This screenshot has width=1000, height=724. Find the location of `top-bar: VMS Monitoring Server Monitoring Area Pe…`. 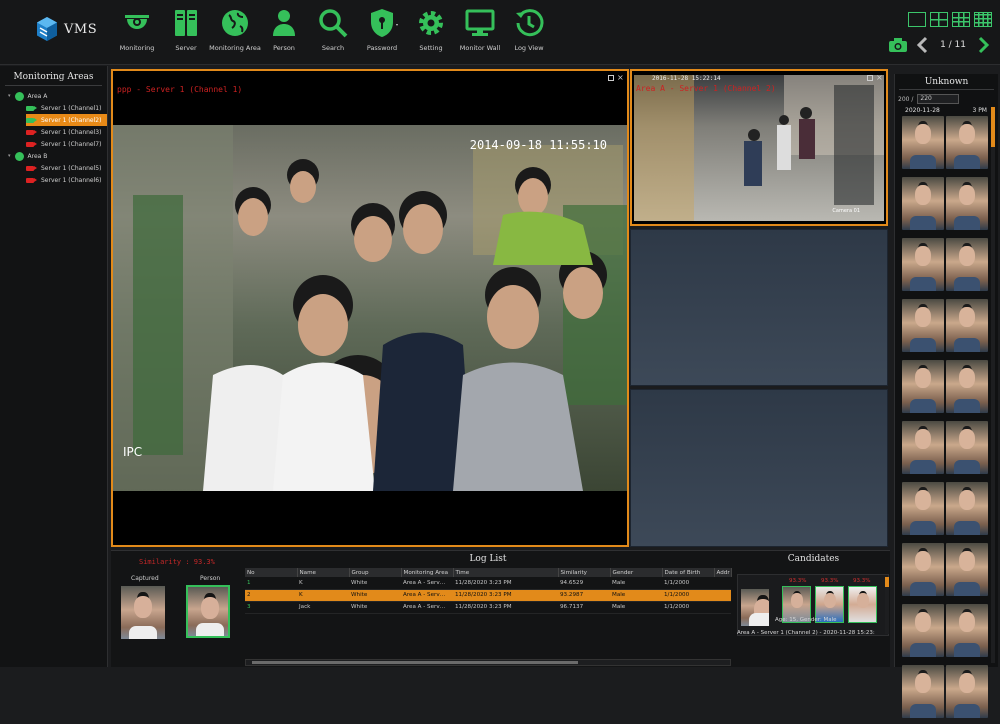

top-bar: VMS Monitoring Server Monitoring Area Pe… is located at coordinates (500, 32).